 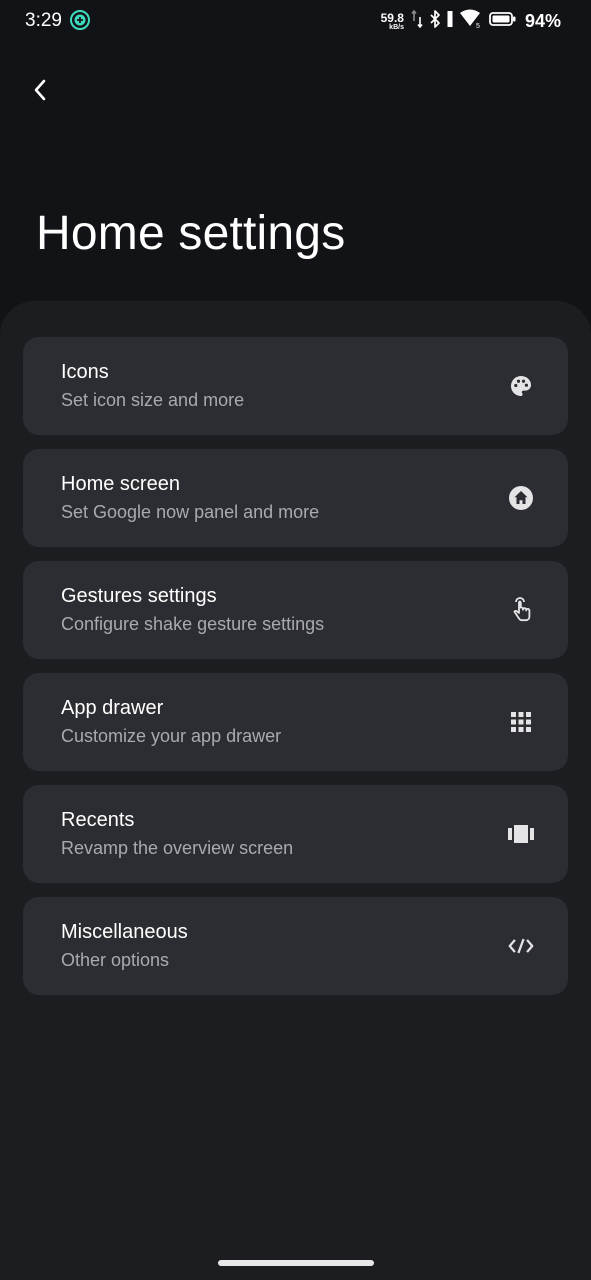 I want to click on svg-text: 5, so click(x=478, y=26).